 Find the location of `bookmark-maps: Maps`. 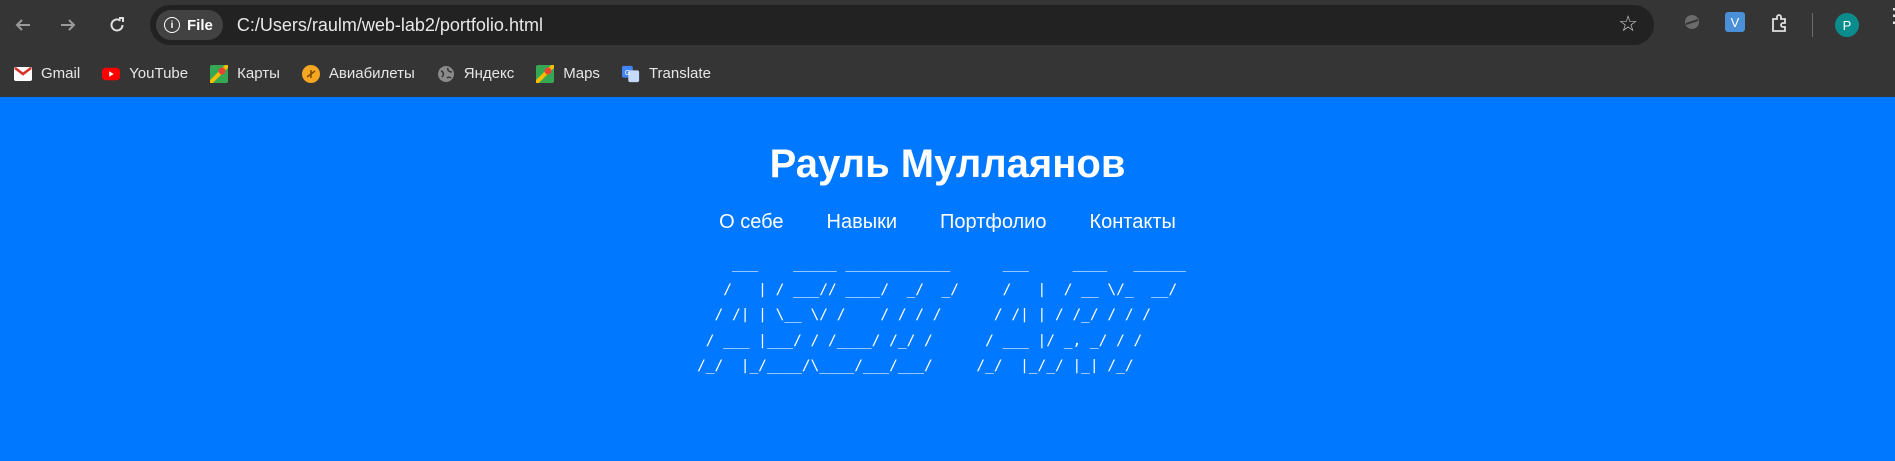

bookmark-maps: Maps is located at coordinates (568, 73).